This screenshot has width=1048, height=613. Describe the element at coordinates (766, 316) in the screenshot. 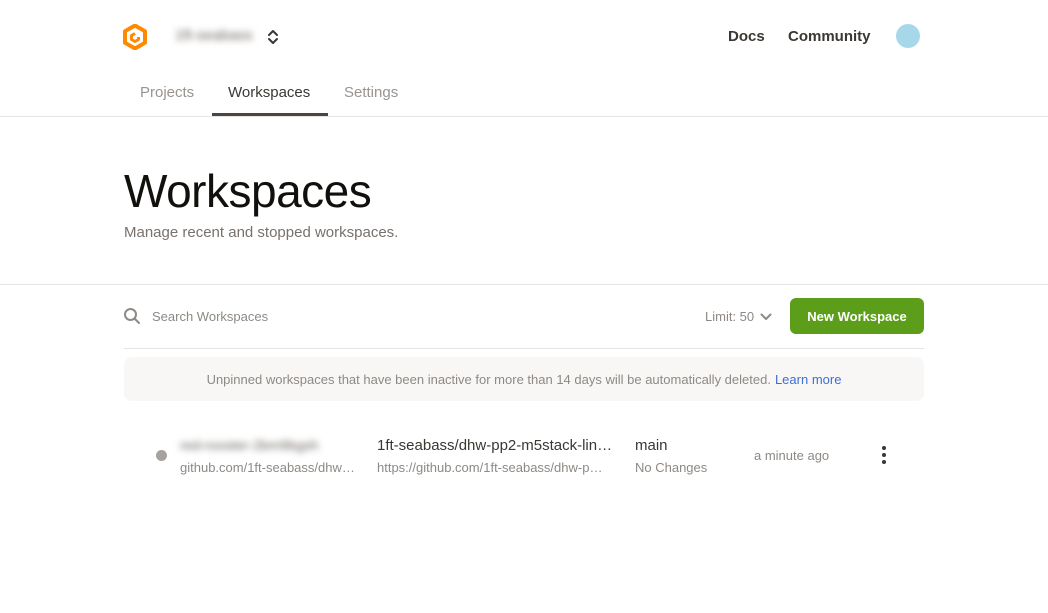

I see `chevron-down-icon` at that location.